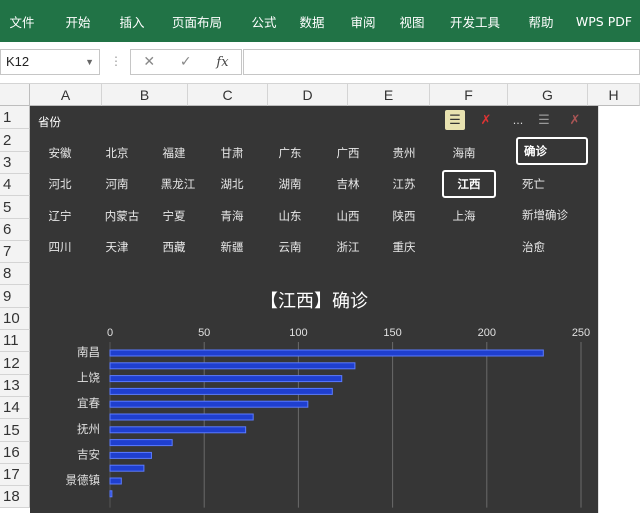 This screenshot has width=640, height=513. I want to click on formula-bar: K12 ▼ ⋮ ✕ ✓ fx, so click(320, 63).